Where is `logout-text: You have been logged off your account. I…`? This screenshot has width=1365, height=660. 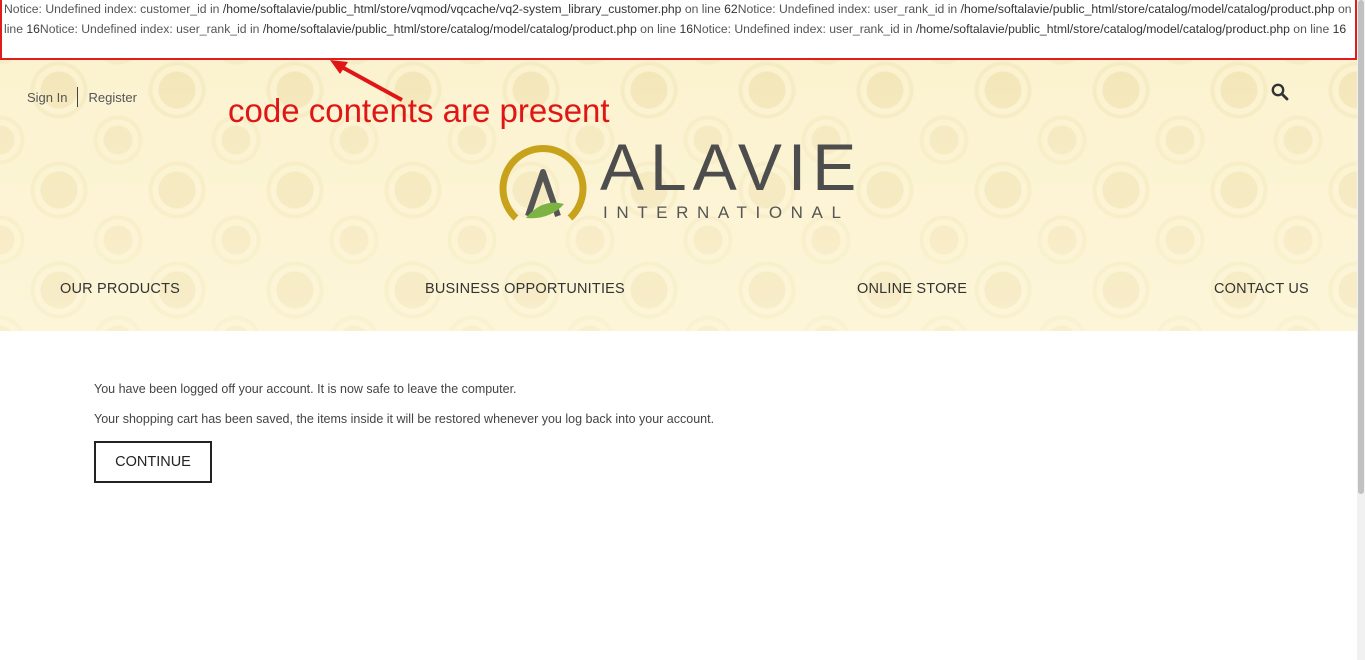
logout-text: You have been logged off your account. I… is located at coordinates (305, 389).